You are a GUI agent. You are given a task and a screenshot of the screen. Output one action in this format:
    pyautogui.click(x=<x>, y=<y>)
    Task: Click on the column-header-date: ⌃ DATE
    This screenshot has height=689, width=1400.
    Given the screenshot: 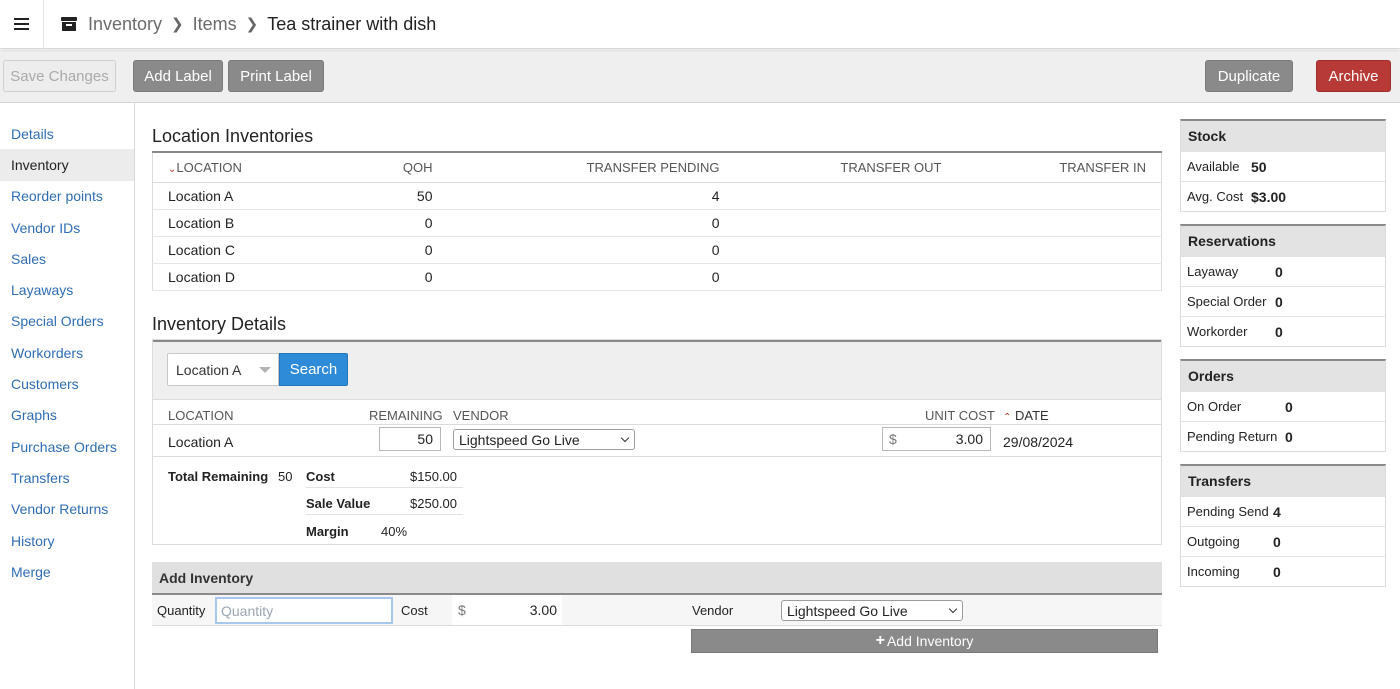 What is the action you would take?
    pyautogui.click(x=1026, y=415)
    